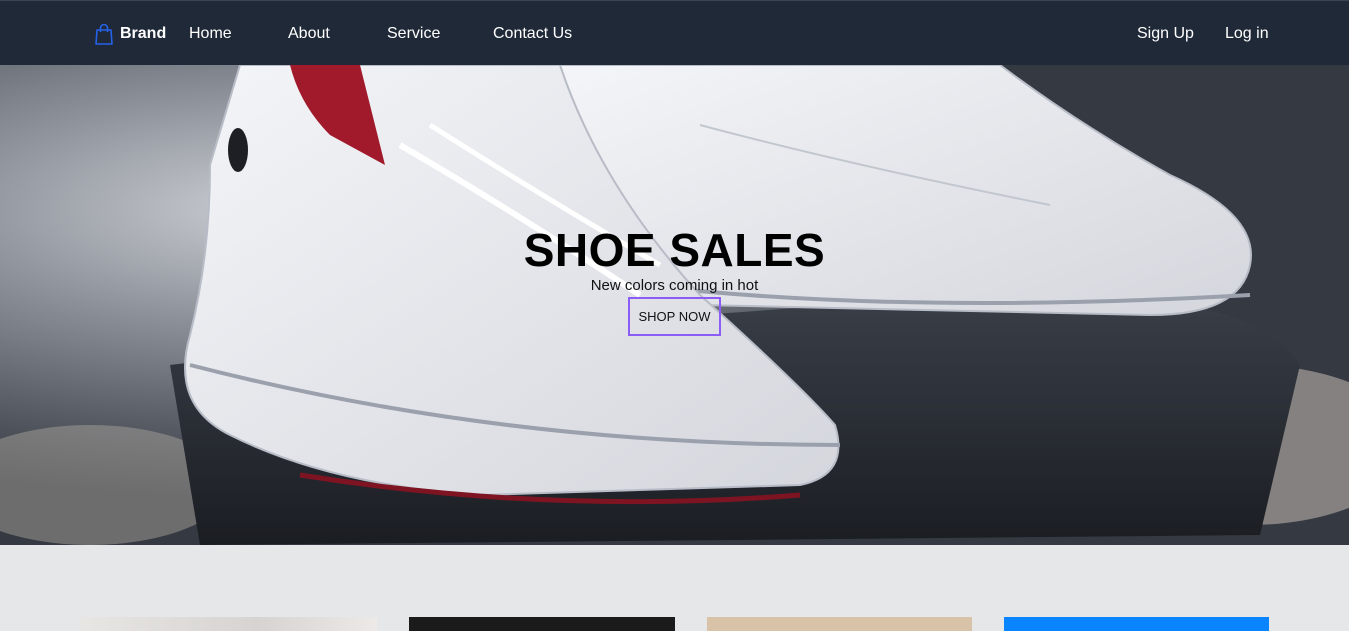 The height and width of the screenshot is (631, 1349). What do you see at coordinates (143, 33) in the screenshot?
I see `brand-name: Brand` at bounding box center [143, 33].